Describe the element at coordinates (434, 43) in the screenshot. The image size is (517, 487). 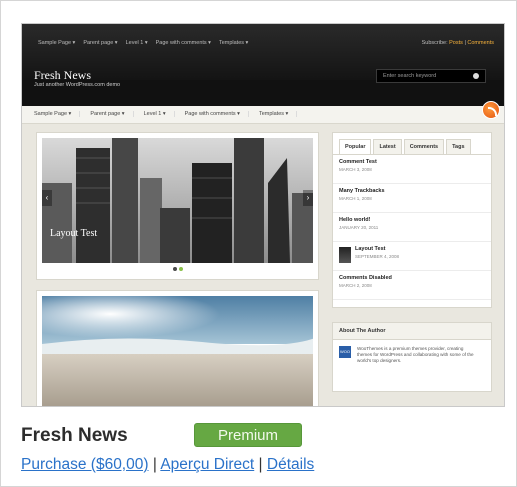
I see `subscribe-label: Subscribe:` at that location.